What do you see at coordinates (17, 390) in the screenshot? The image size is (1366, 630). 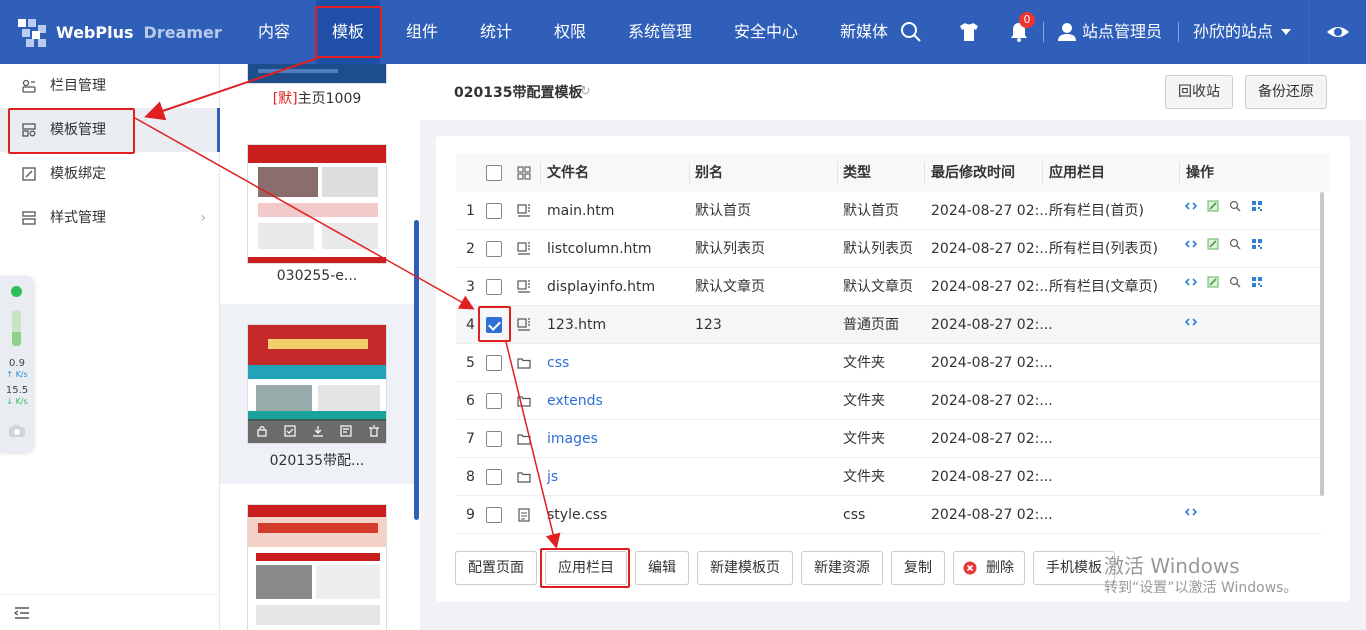 I see `download-speed: 15.5` at bounding box center [17, 390].